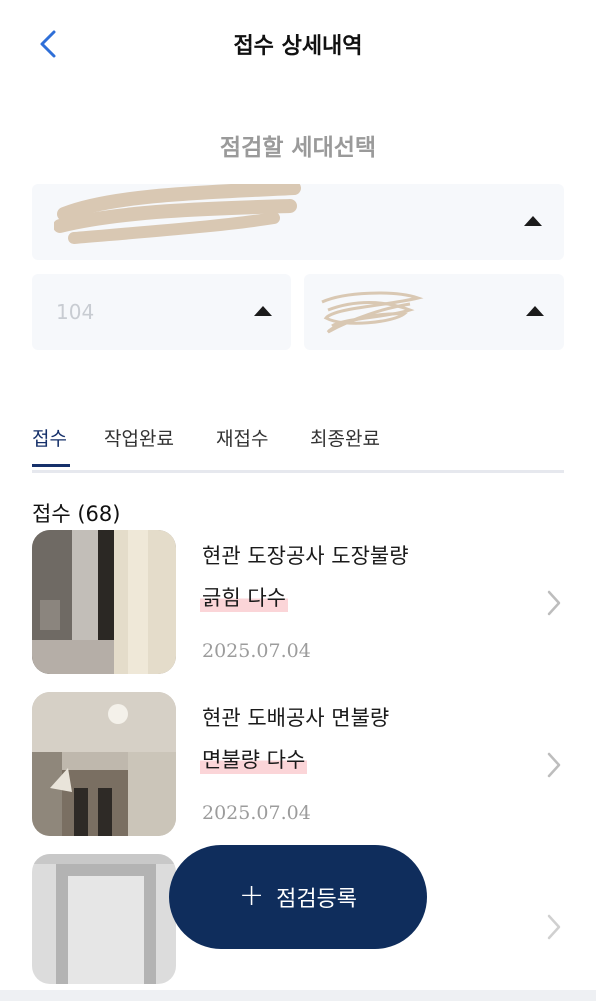 The image size is (596, 1004). What do you see at coordinates (296, 718) in the screenshot?
I see `item-title: 현관 도배공사 면불량` at bounding box center [296, 718].